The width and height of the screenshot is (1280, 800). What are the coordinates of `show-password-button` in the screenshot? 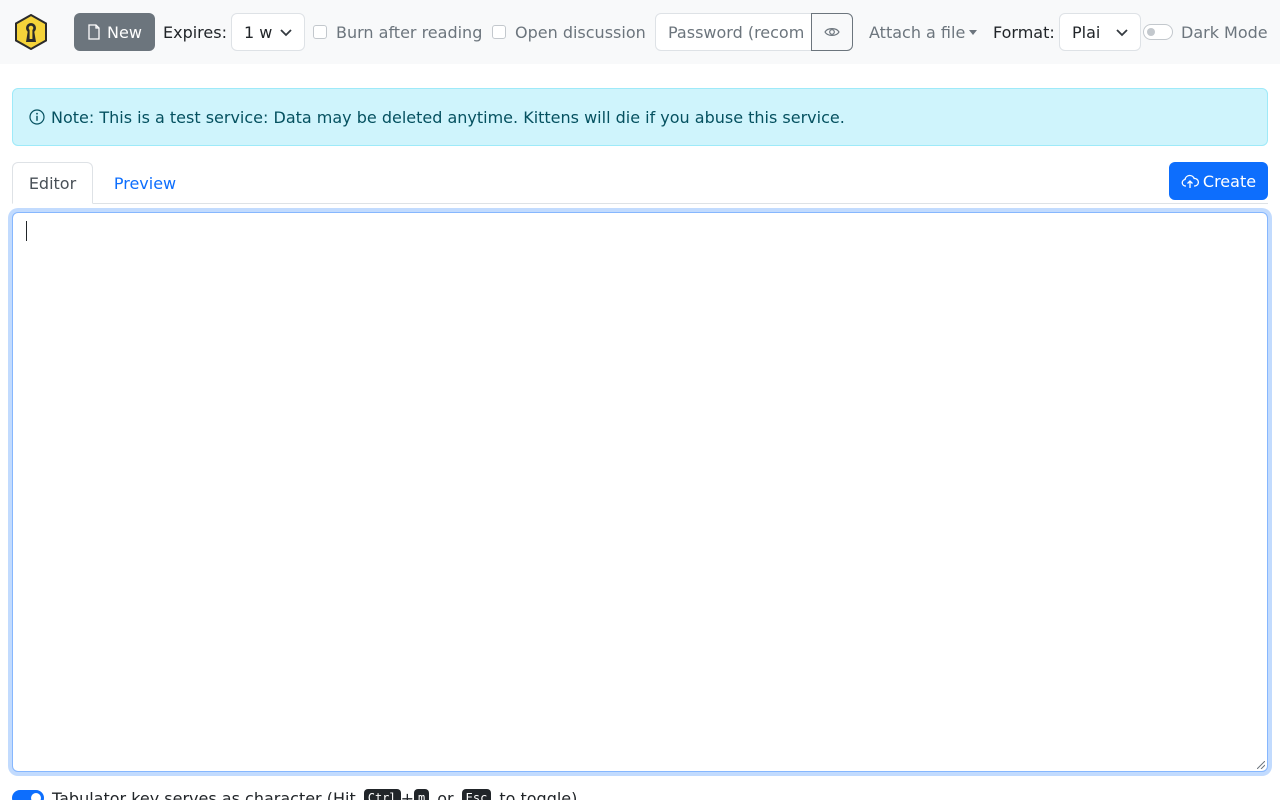 It's located at (832, 32).